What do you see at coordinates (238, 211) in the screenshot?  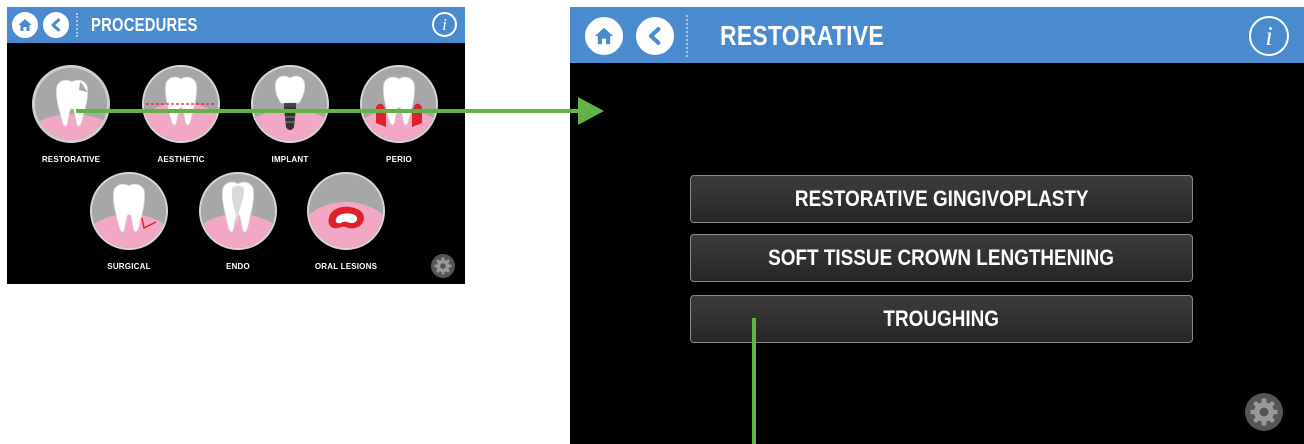 I see `endo-tooth-icon` at bounding box center [238, 211].